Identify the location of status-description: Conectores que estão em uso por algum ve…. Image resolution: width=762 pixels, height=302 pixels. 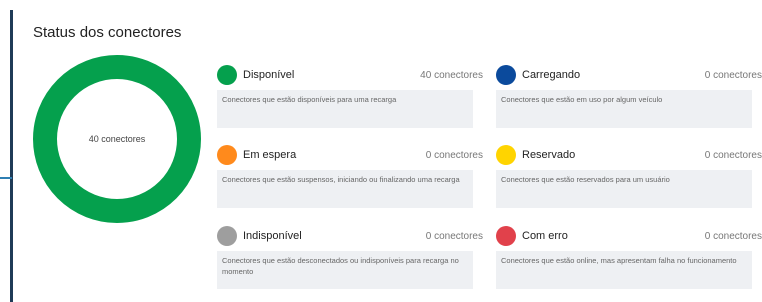
(624, 109).